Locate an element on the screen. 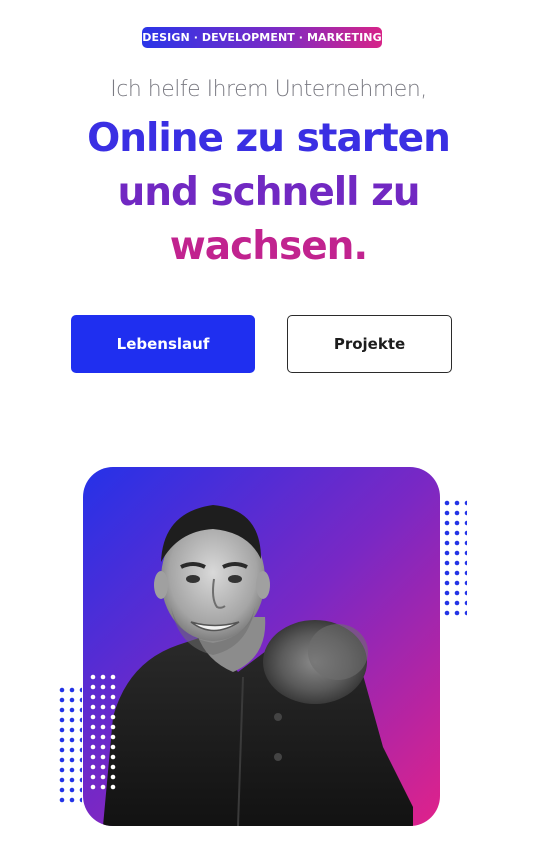 This screenshot has width=537, height=848. projects-button-label: Projekte is located at coordinates (369, 344).